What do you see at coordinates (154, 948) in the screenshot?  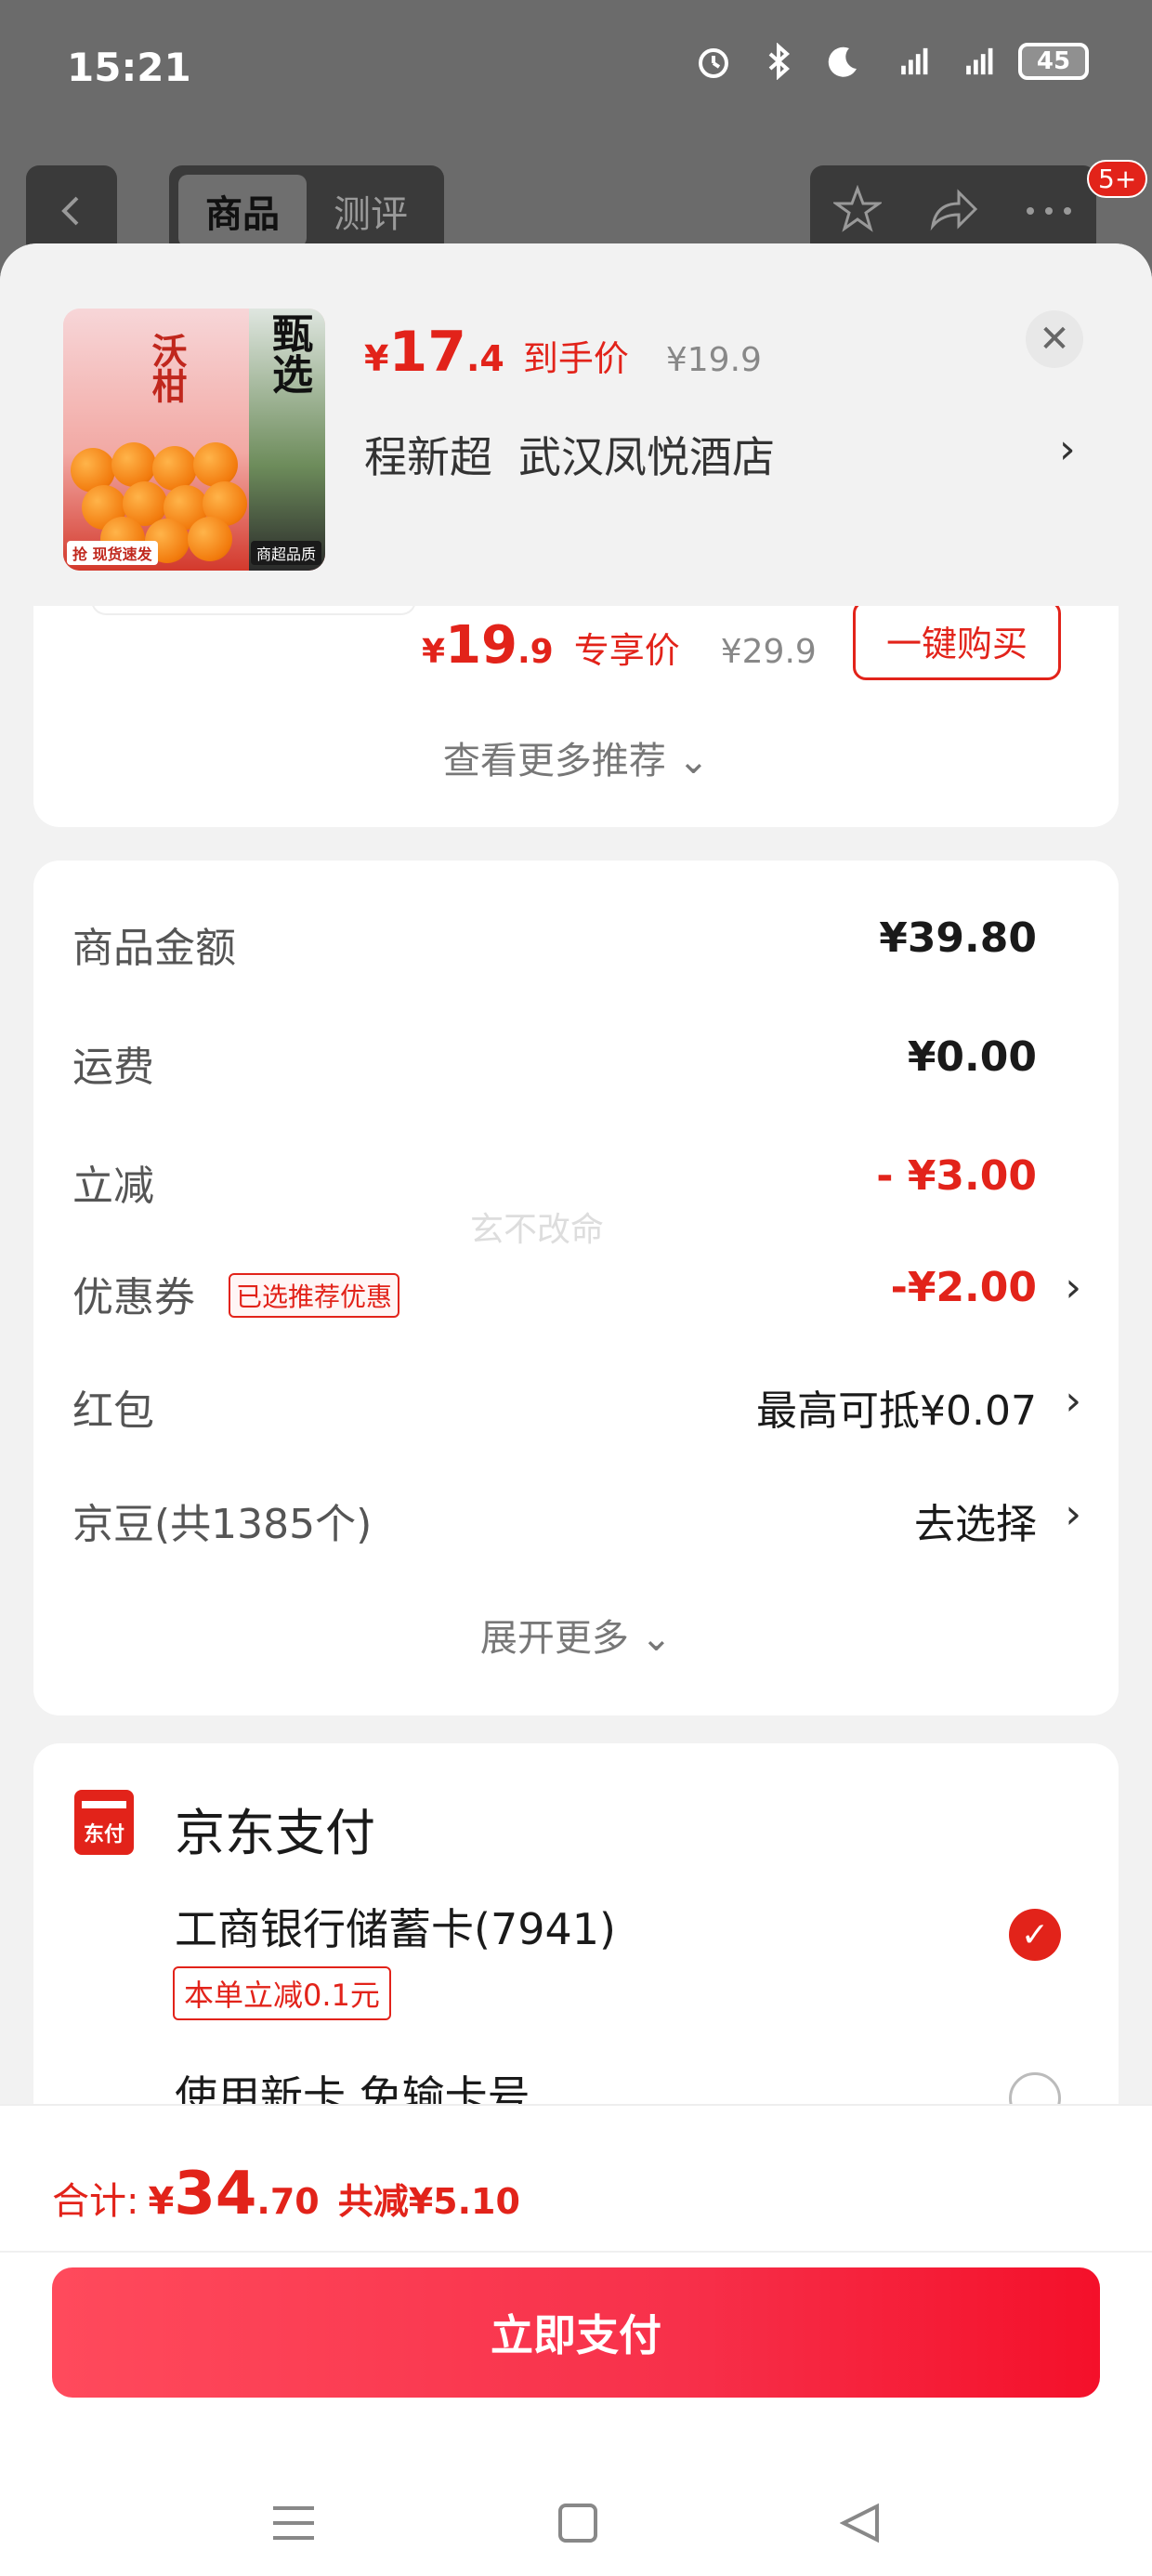 I see `row-label: 商品金额` at bounding box center [154, 948].